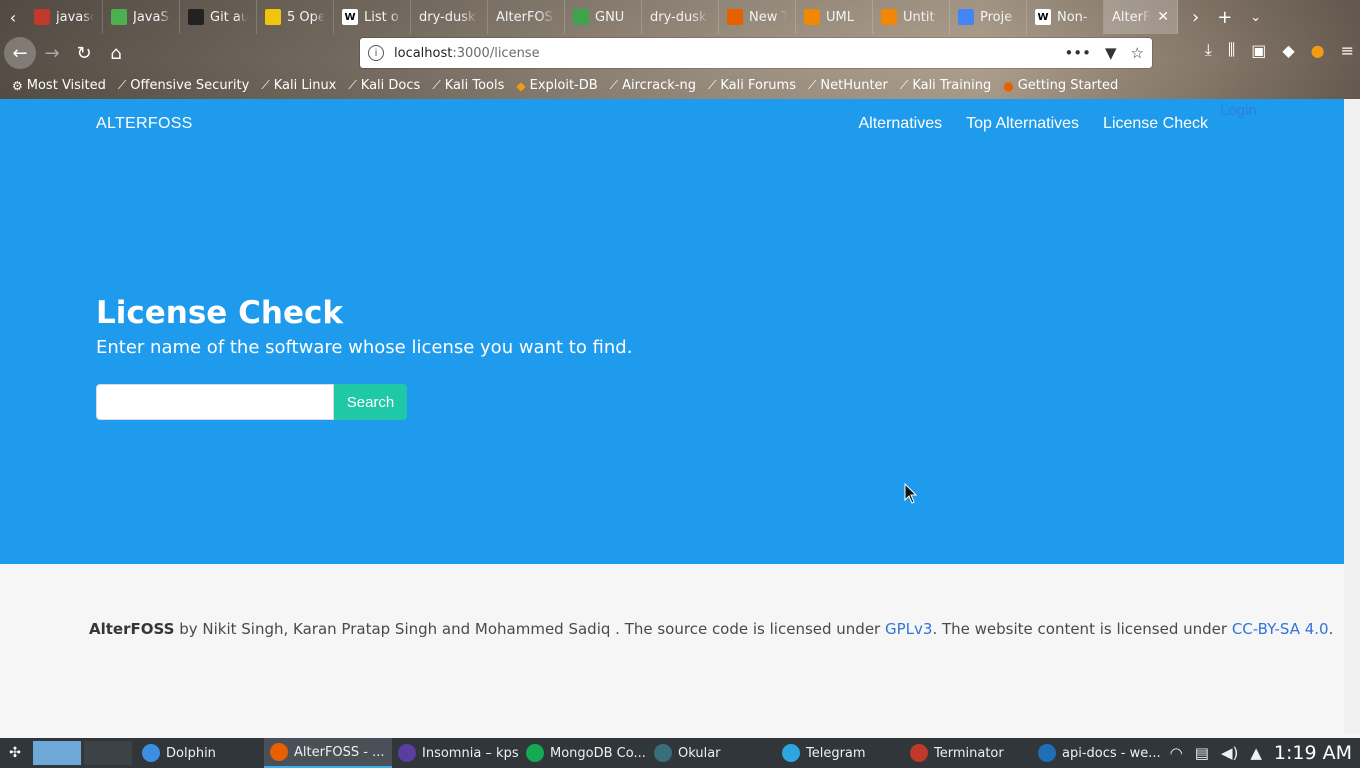 The height and width of the screenshot is (768, 1360). Describe the element at coordinates (1060, 85) in the screenshot. I see `bookmark-item: ● Getting Started` at that location.